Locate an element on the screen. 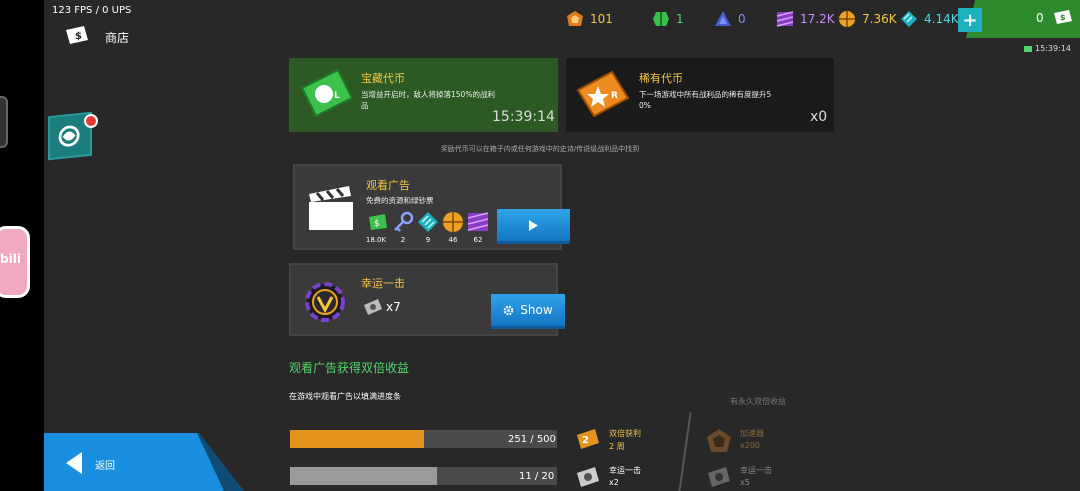 This screenshot has height=491, width=1080. watch-ad-play-button is located at coordinates (533, 226).